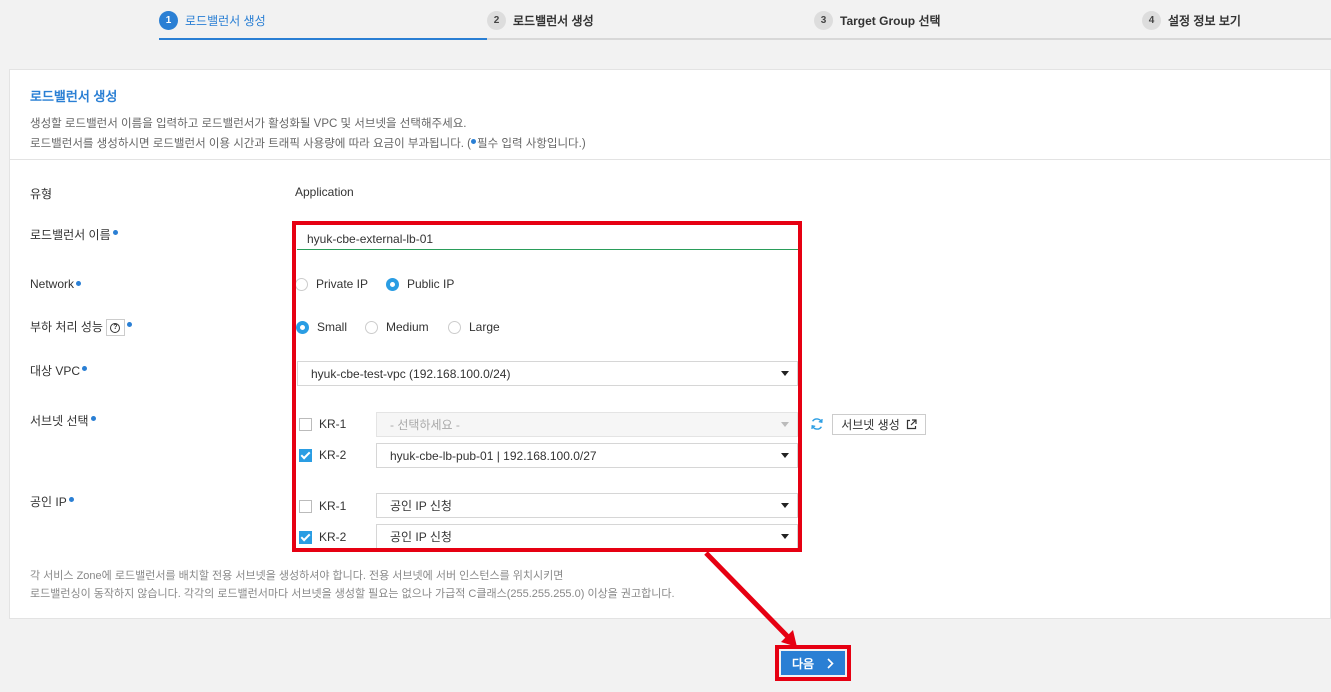  I want to click on subnet-kr2-checkbox: KR-2, so click(322, 455).